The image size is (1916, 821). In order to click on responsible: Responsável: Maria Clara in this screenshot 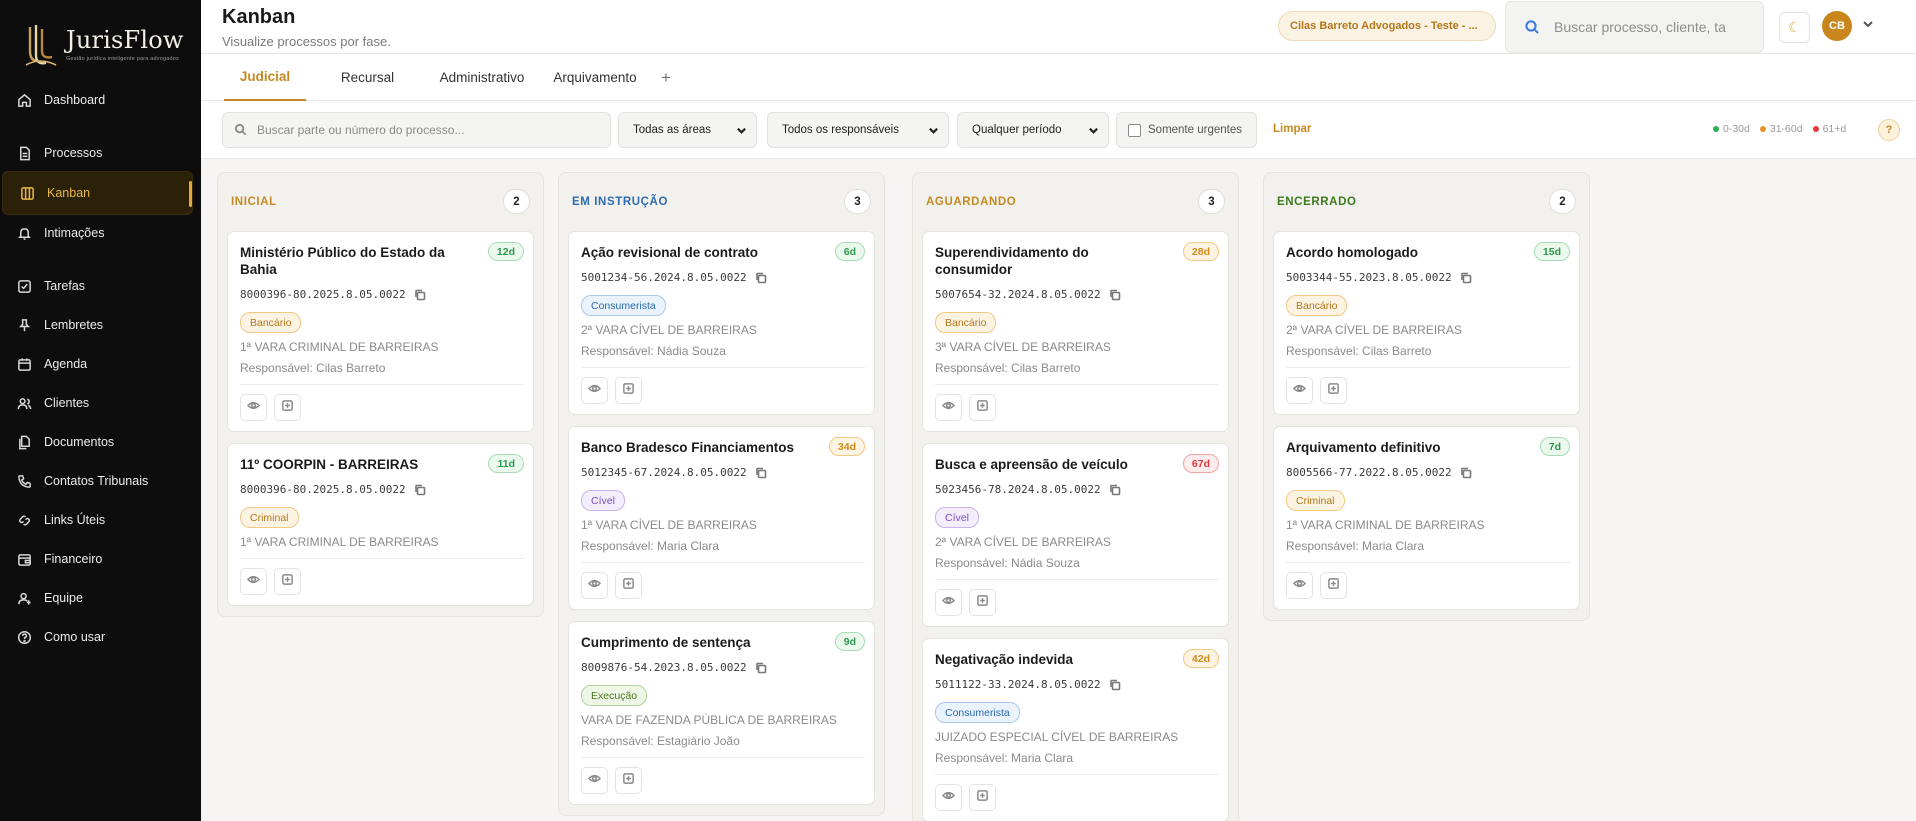, I will do `click(650, 546)`.